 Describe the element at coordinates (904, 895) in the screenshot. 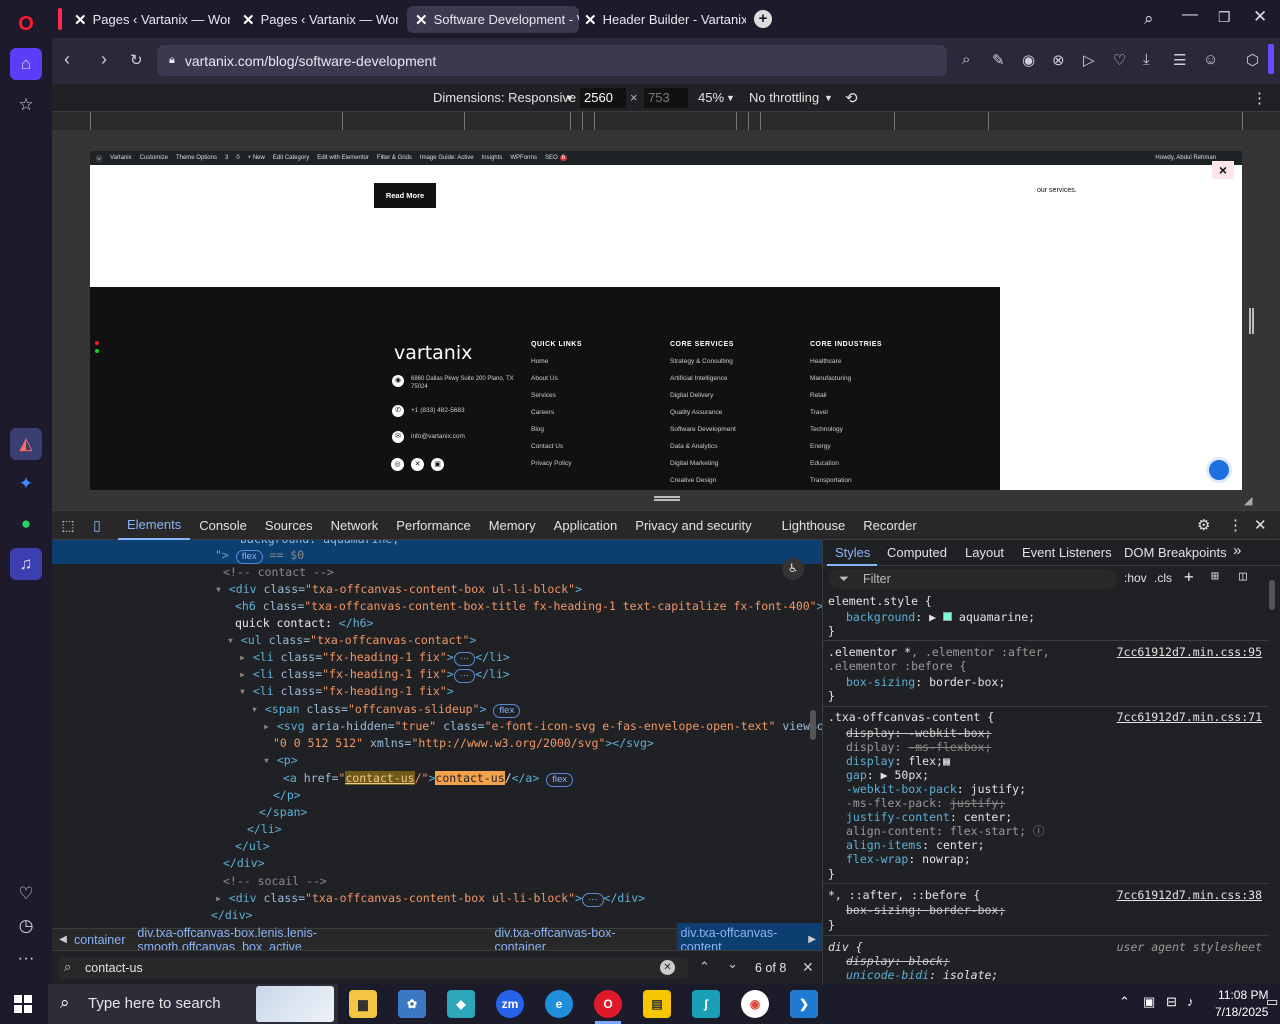

I see `rule-selector: *, ::after, ::before {` at that location.